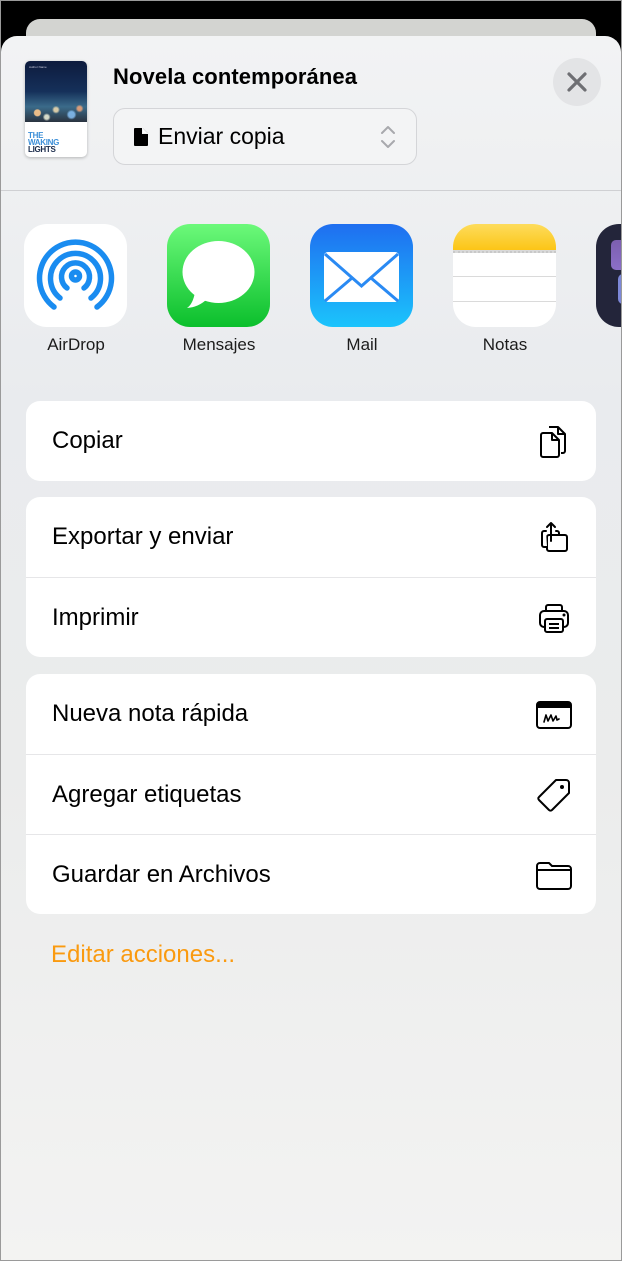  I want to click on app-partial, so click(608, 275).